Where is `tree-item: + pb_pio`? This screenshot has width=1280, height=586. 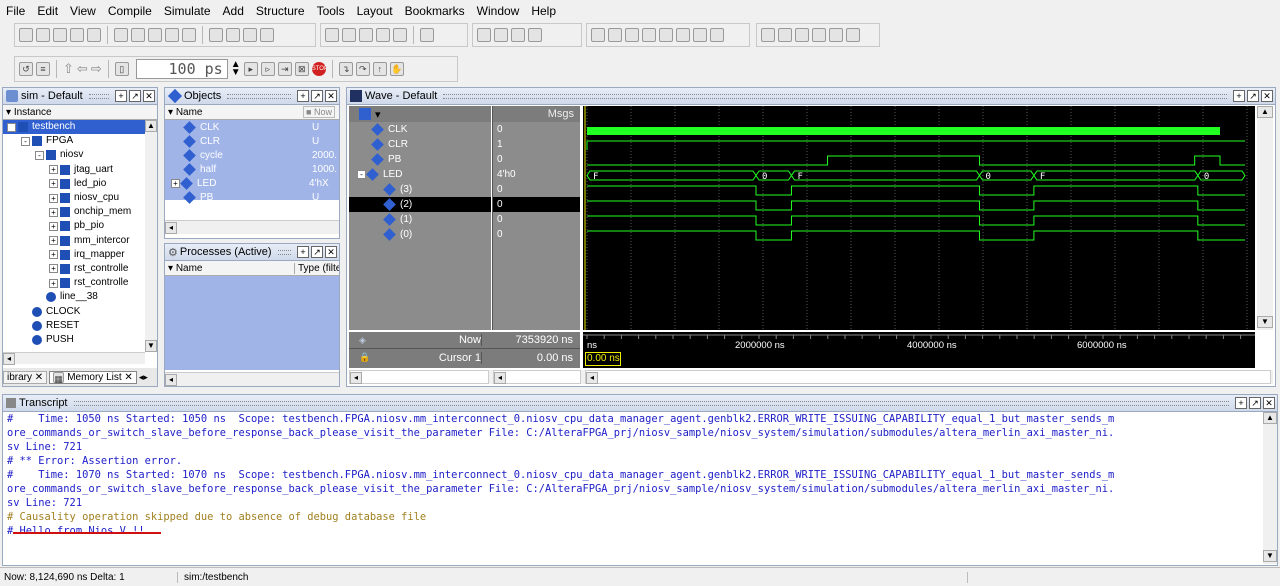 tree-item: + pb_pio is located at coordinates (80, 226).